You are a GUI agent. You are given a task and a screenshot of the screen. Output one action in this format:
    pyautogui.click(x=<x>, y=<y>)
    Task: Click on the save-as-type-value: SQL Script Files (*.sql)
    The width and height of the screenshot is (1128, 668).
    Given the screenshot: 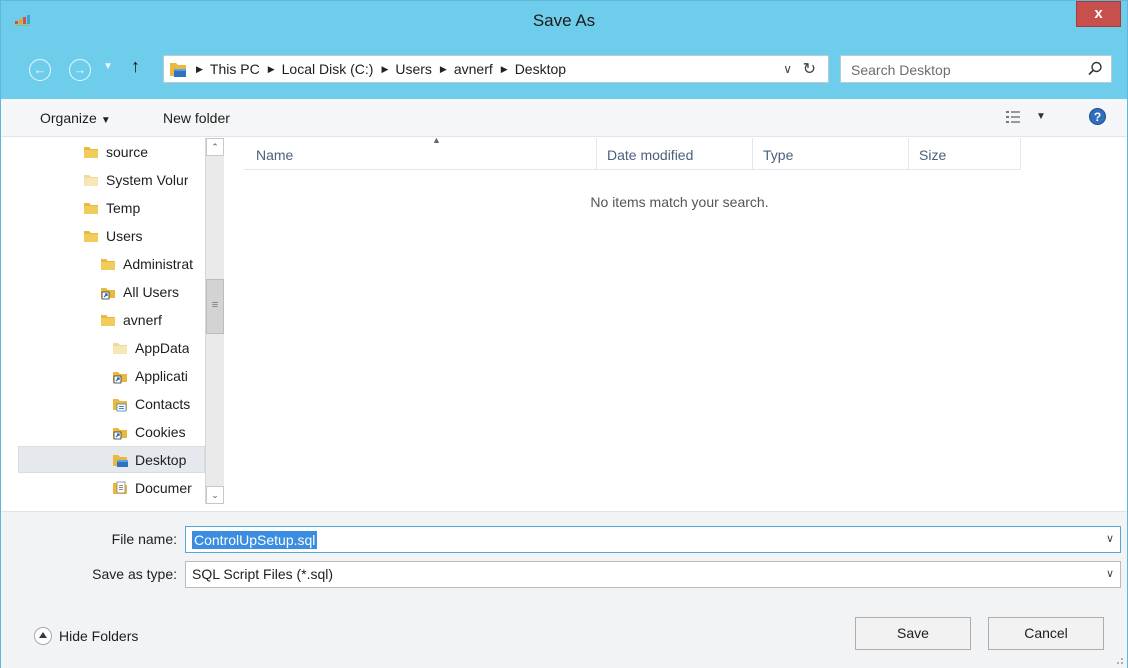 What is the action you would take?
    pyautogui.click(x=263, y=574)
    